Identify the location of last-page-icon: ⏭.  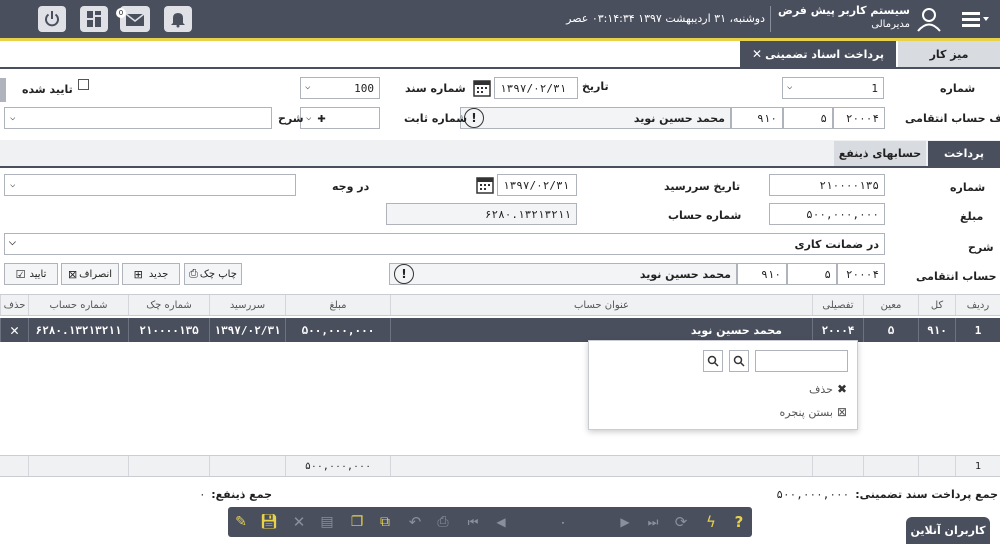
(653, 522).